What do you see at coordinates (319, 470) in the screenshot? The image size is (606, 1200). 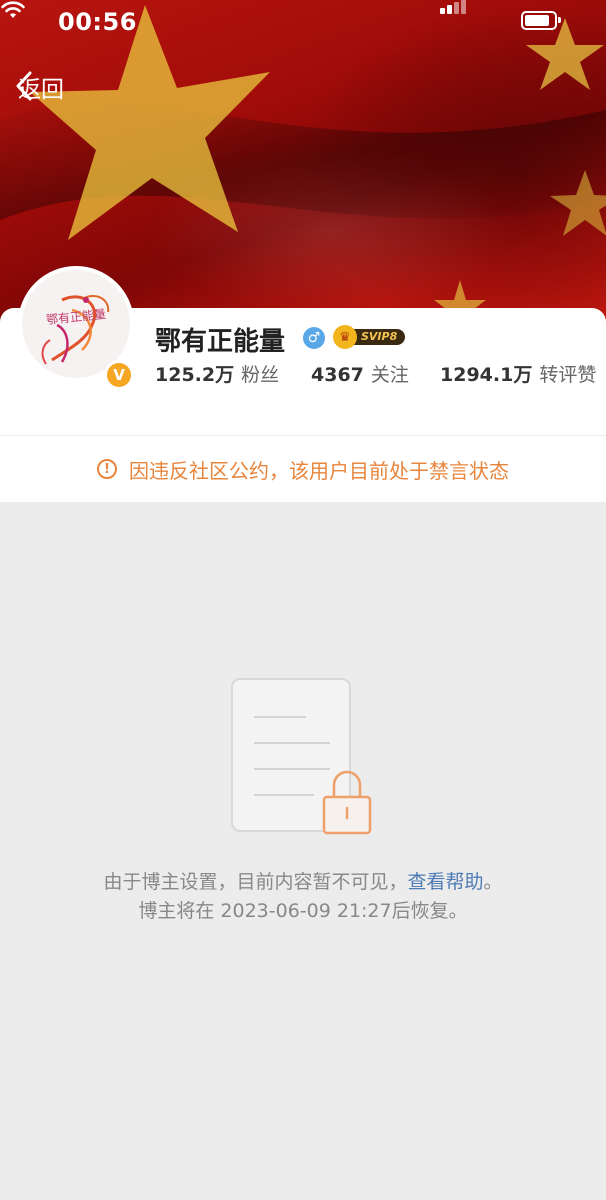 I see `ban-notice-text: 因违反社区公约，该用户目前处于禁言状态` at bounding box center [319, 470].